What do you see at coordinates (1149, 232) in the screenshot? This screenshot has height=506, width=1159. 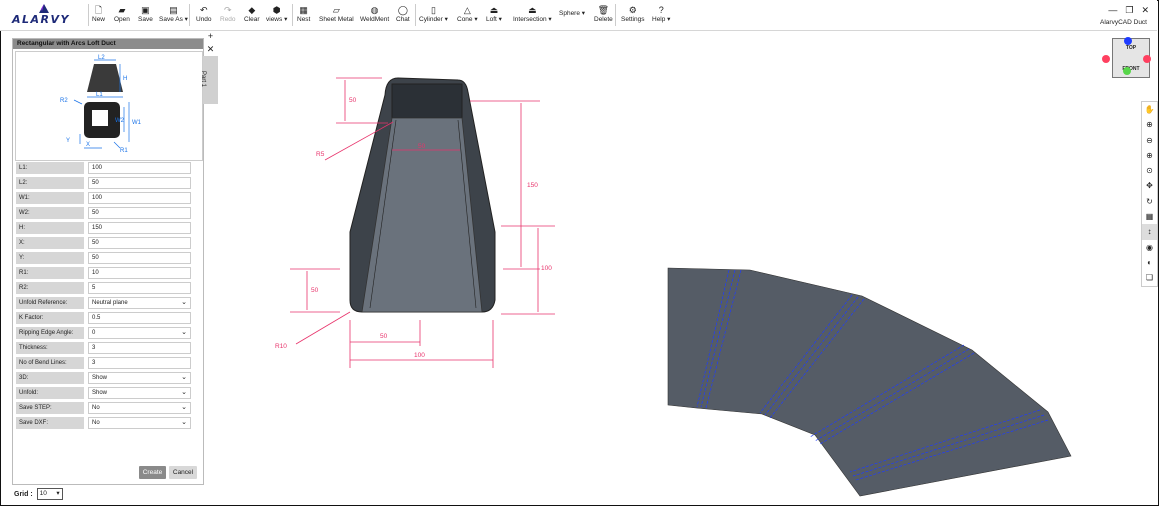 I see `measure-icon: ↕` at bounding box center [1149, 232].